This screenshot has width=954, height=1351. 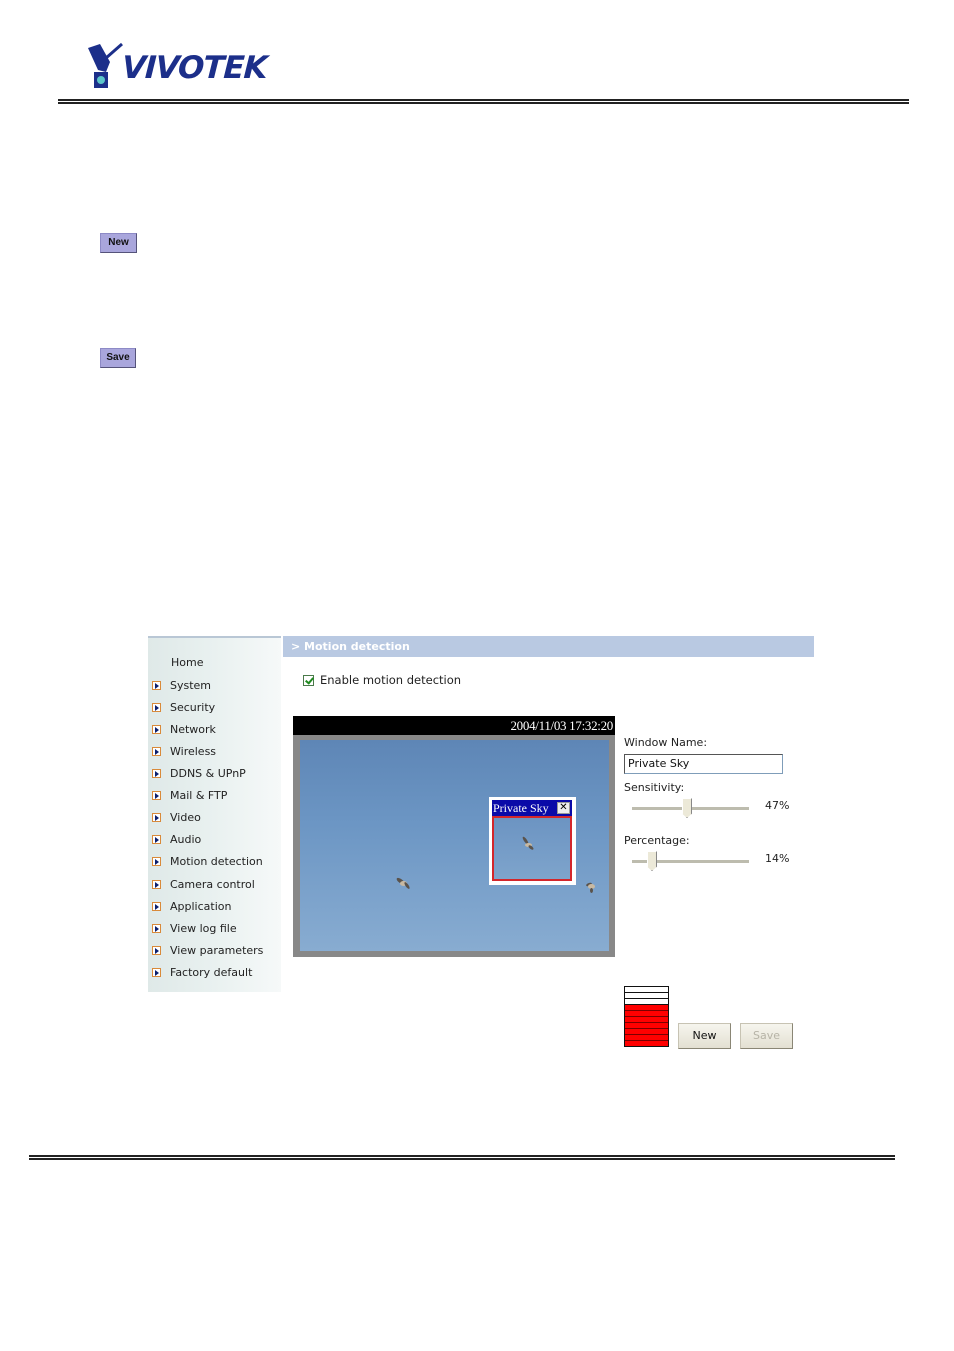 I want to click on doc-save-button: Save, so click(x=118, y=358).